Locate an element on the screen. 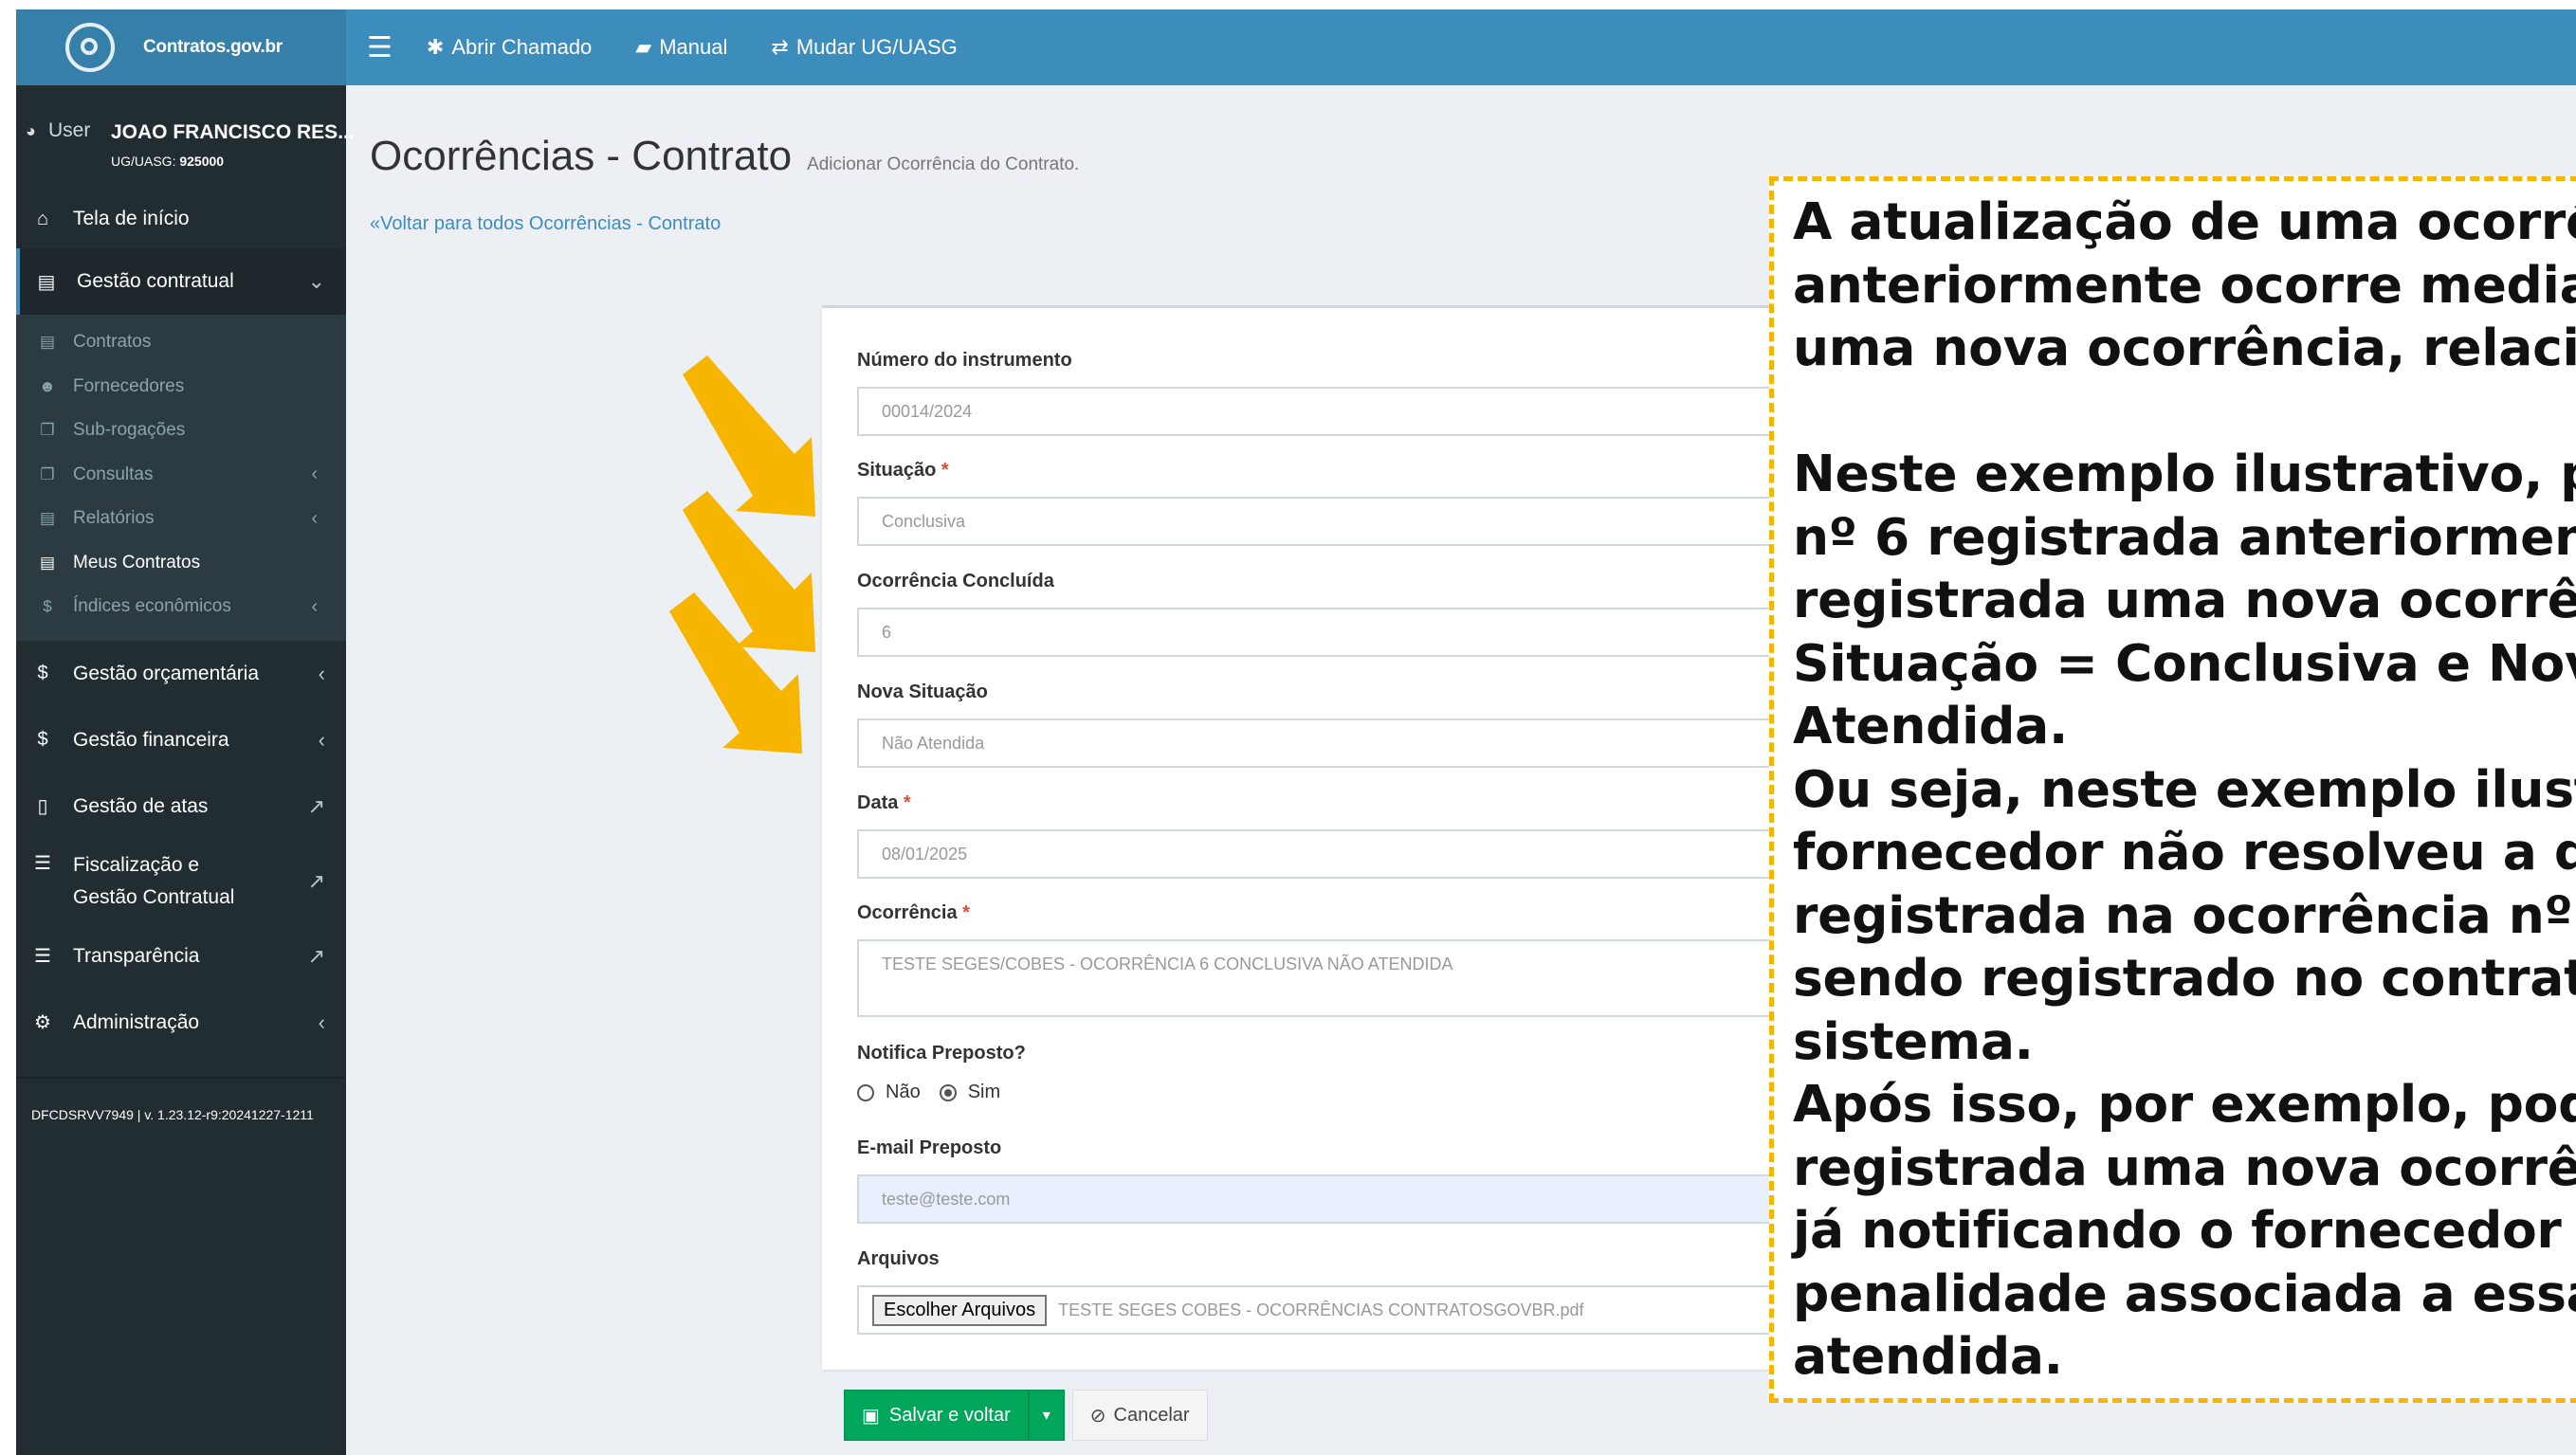  sidebar-item-administracao: ⚙ Administração ‹ is located at coordinates (181, 1023).